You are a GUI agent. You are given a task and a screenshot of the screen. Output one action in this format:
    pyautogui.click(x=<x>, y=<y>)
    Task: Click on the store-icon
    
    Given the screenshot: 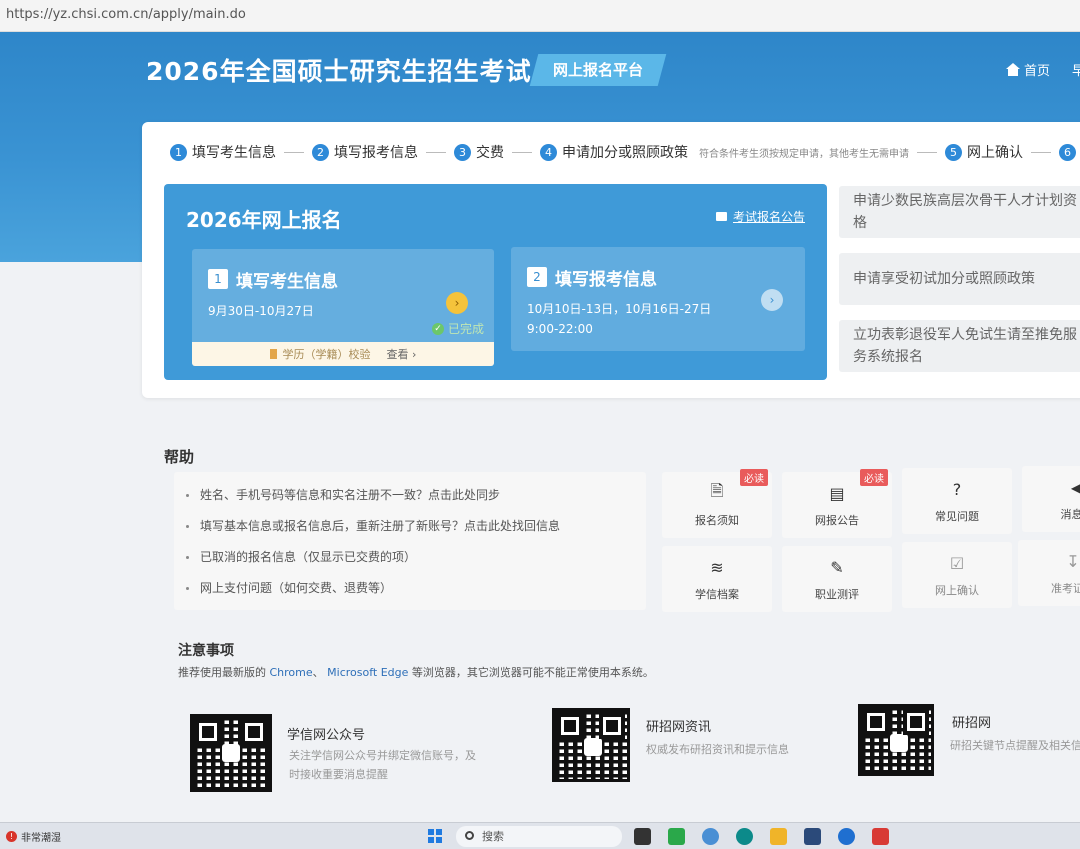 What is the action you would take?
    pyautogui.click(x=812, y=836)
    